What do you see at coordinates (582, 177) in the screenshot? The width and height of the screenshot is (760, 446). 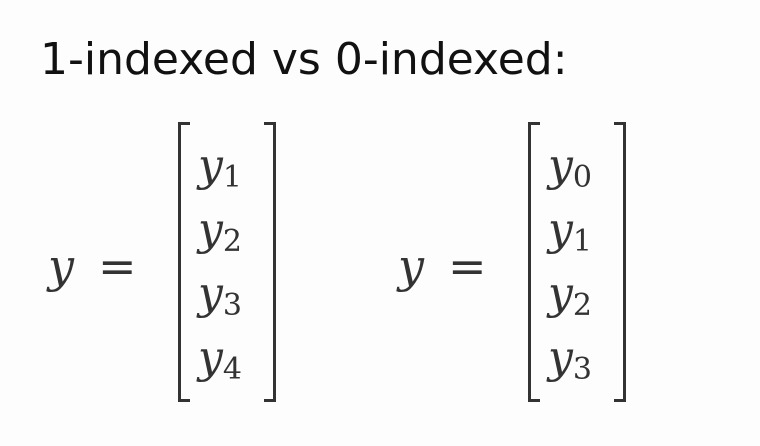 I see `entry-subscript: 0` at bounding box center [582, 177].